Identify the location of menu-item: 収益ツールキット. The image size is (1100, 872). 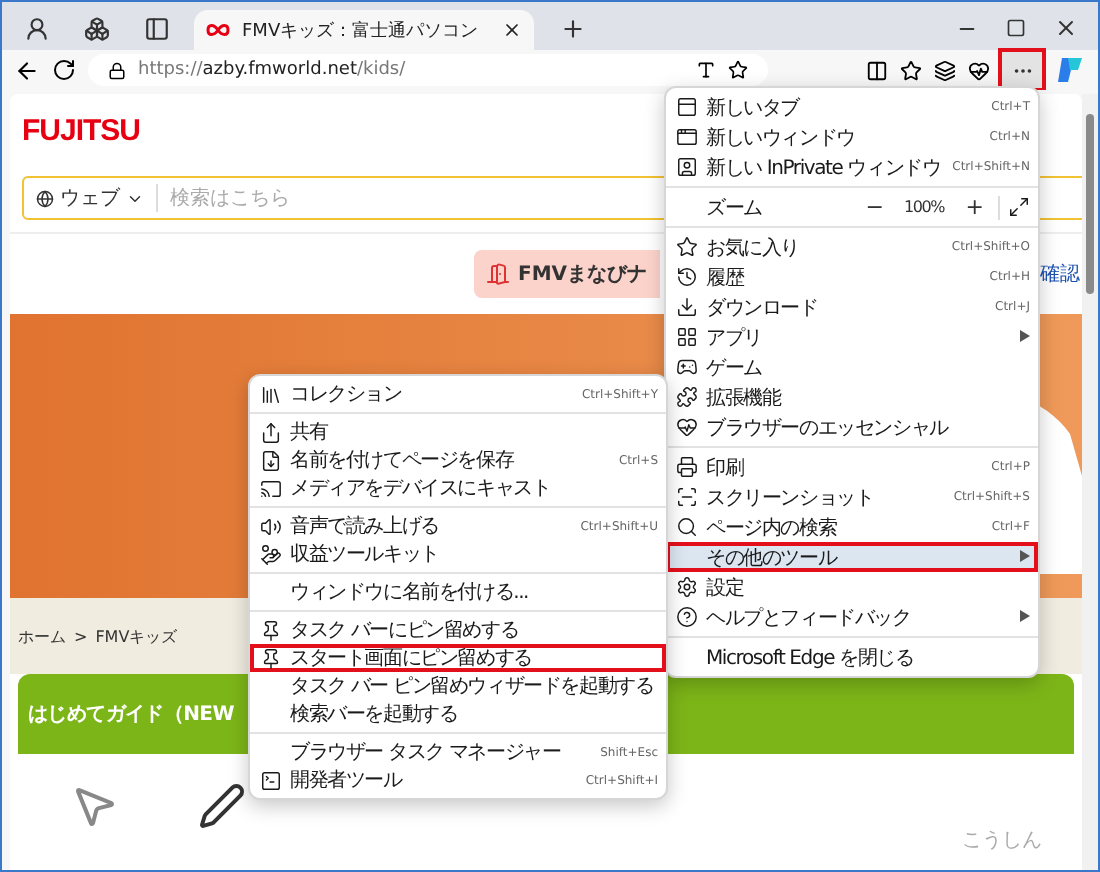
(458, 554).